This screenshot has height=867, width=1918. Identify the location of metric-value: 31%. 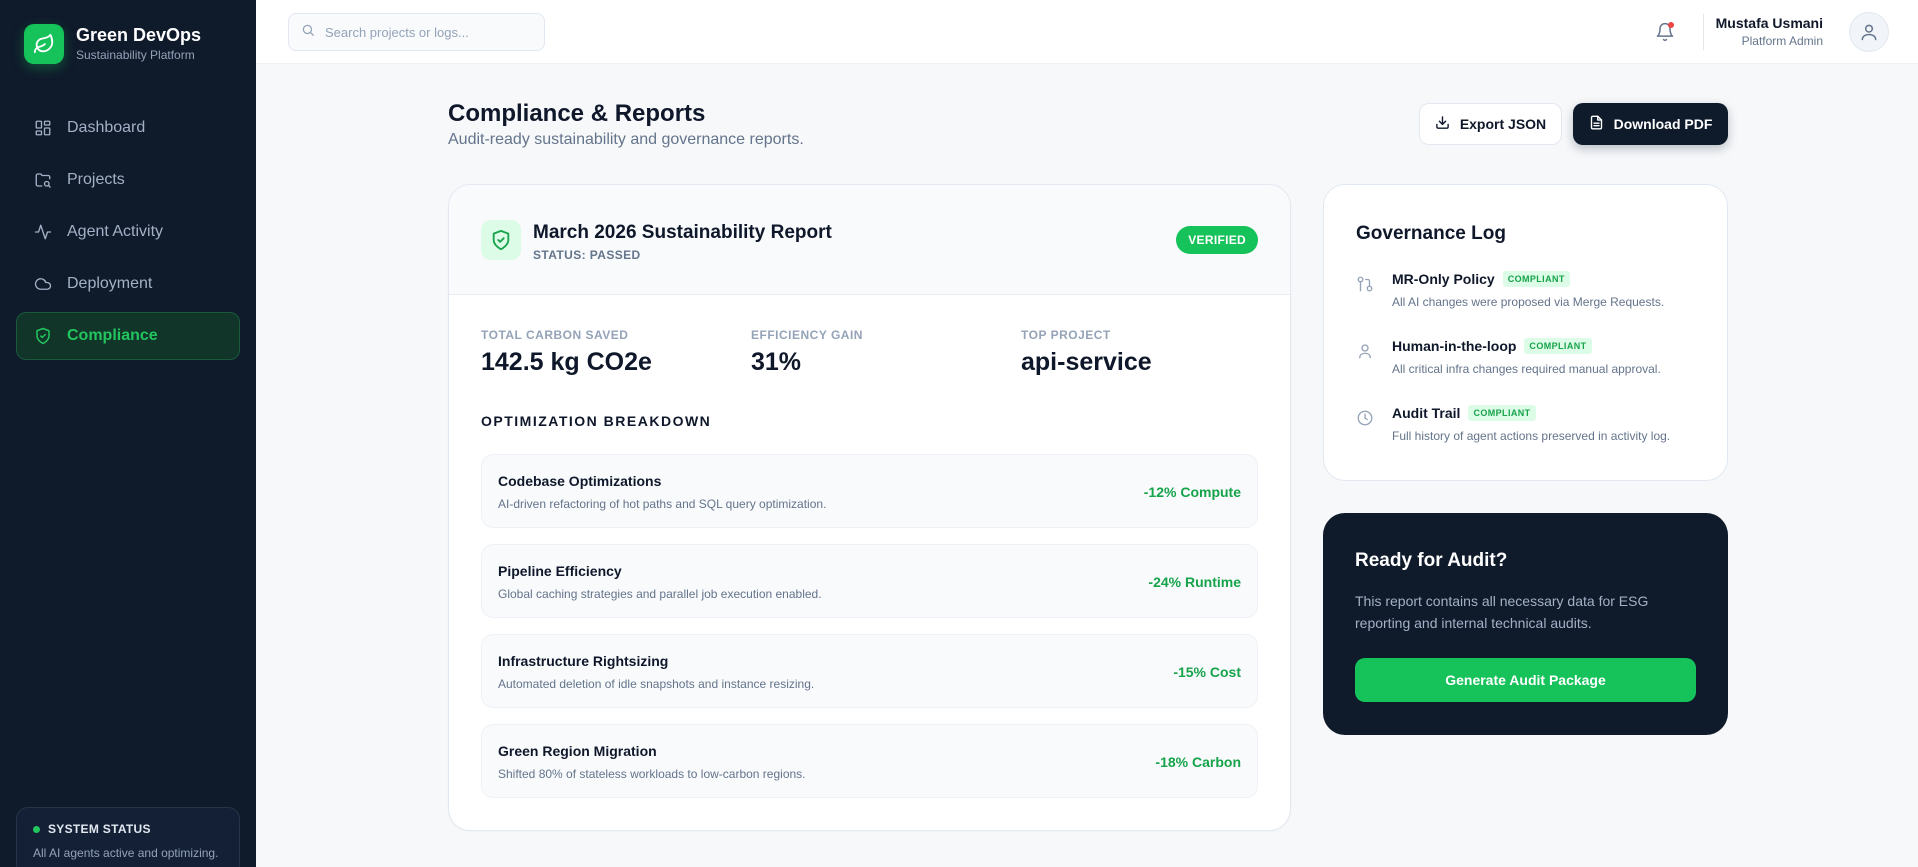
(776, 362).